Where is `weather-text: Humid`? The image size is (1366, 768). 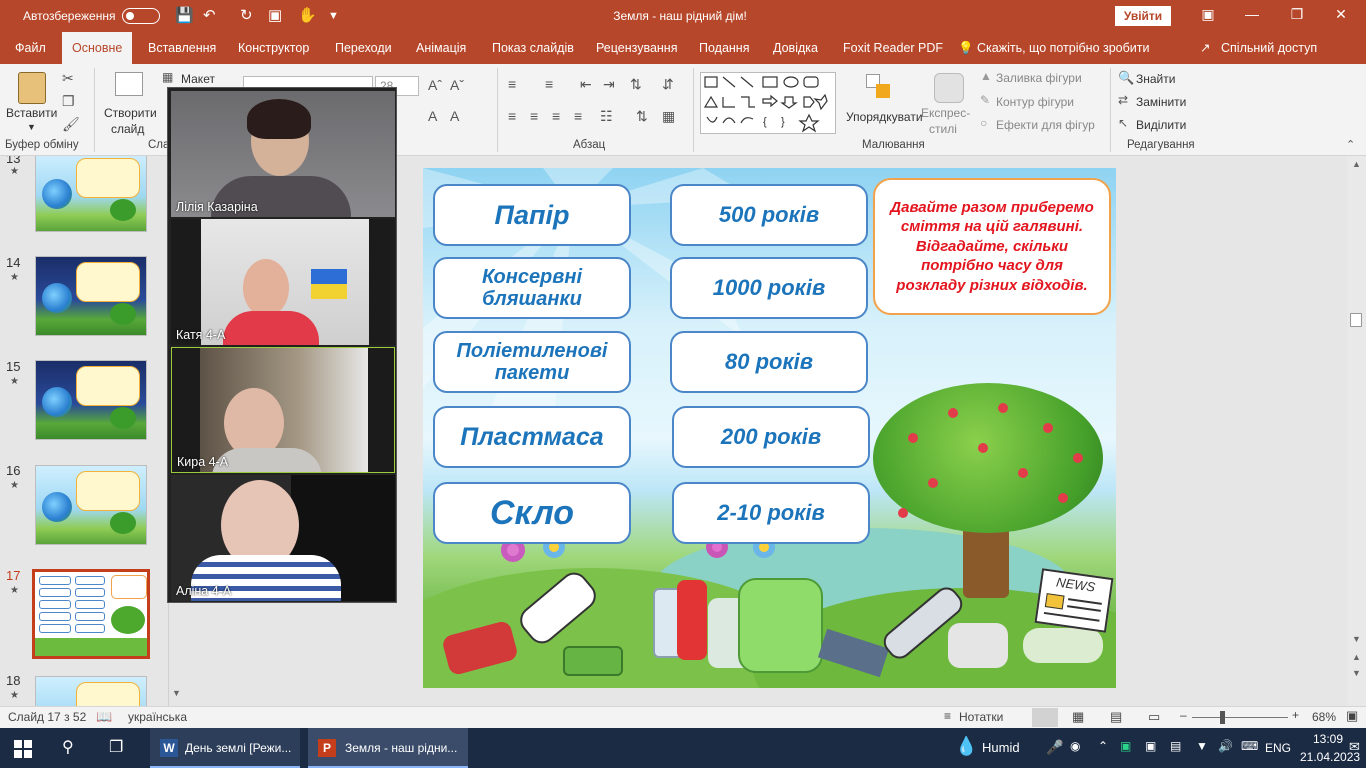 weather-text: Humid is located at coordinates (1001, 747).